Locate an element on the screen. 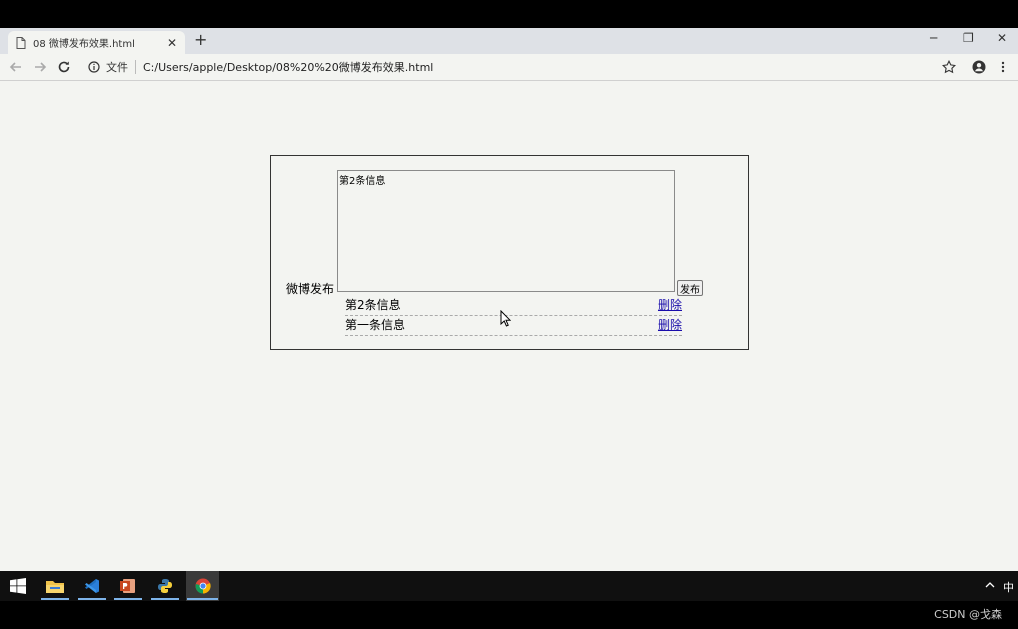 This screenshot has height=629, width=1018. document-icon is located at coordinates (21, 42).